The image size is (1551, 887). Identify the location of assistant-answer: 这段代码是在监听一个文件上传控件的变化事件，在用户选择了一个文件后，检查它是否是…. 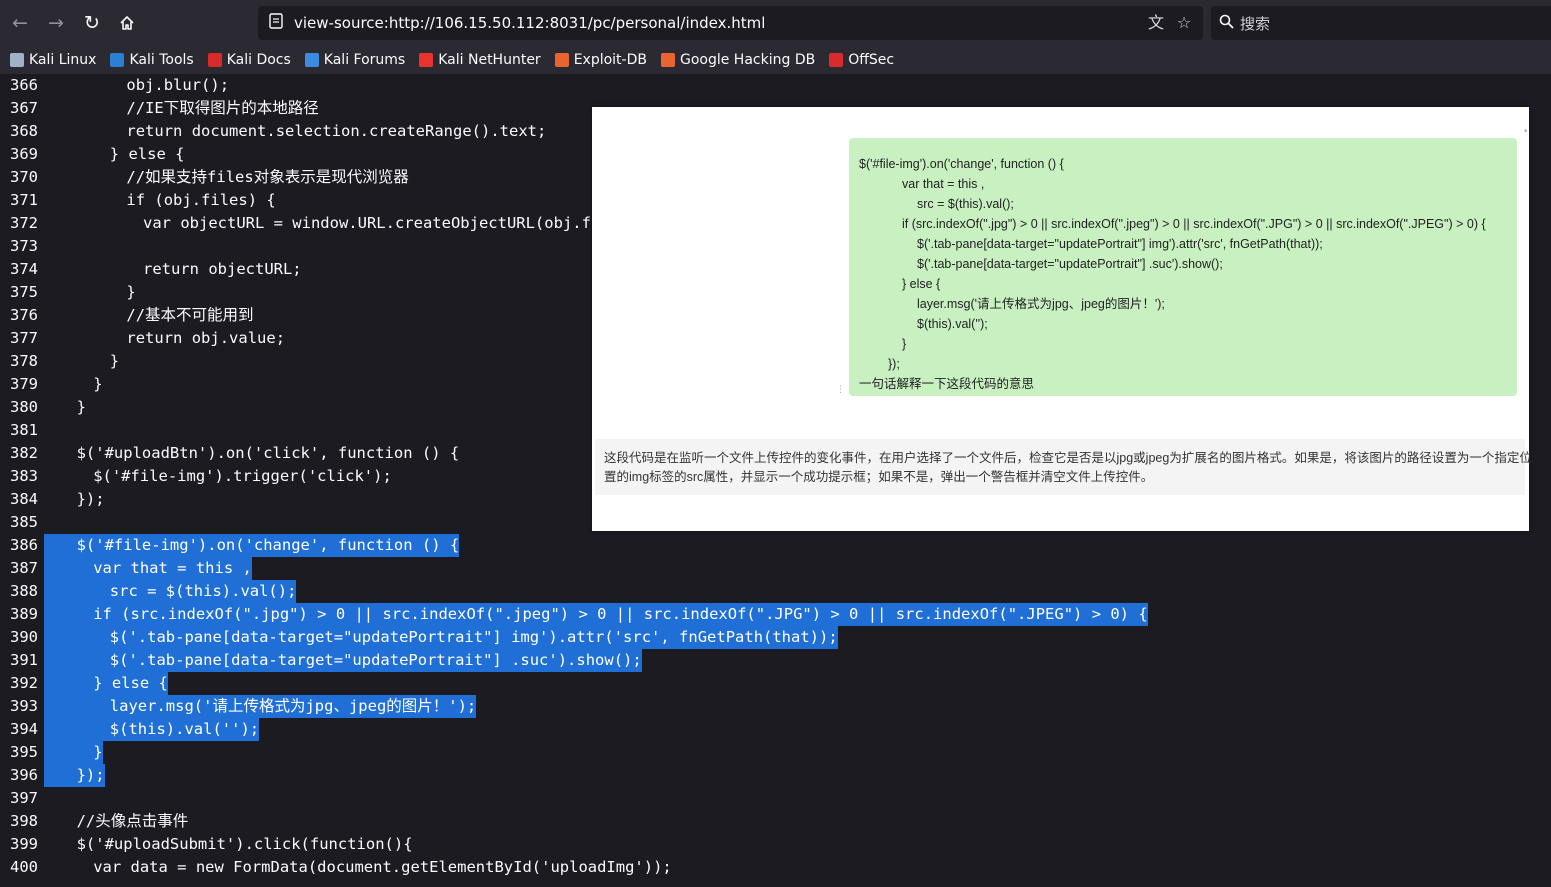
(1063, 467).